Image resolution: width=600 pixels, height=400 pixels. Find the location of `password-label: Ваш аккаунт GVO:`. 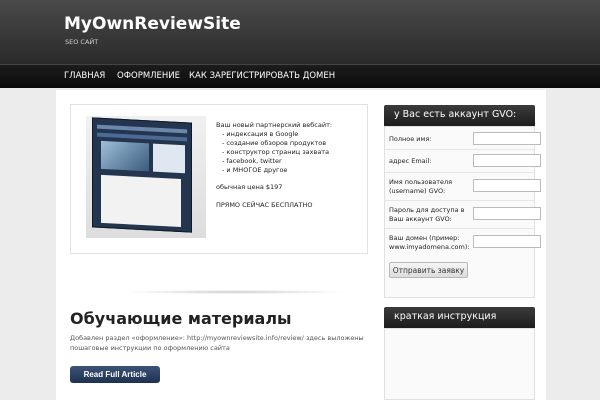

password-label: Ваш аккаунт GVO: is located at coordinates (420, 219).